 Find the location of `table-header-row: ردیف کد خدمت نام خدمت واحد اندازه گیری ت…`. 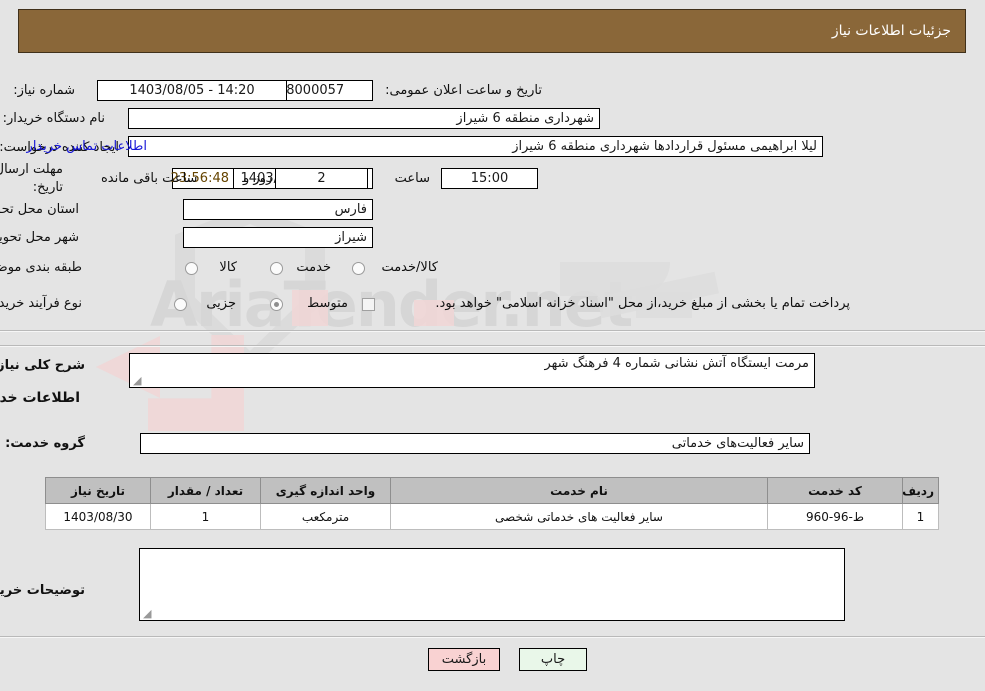

table-header-row: ردیف کد خدمت نام خدمت واحد اندازه گیری ت… is located at coordinates (492, 490).